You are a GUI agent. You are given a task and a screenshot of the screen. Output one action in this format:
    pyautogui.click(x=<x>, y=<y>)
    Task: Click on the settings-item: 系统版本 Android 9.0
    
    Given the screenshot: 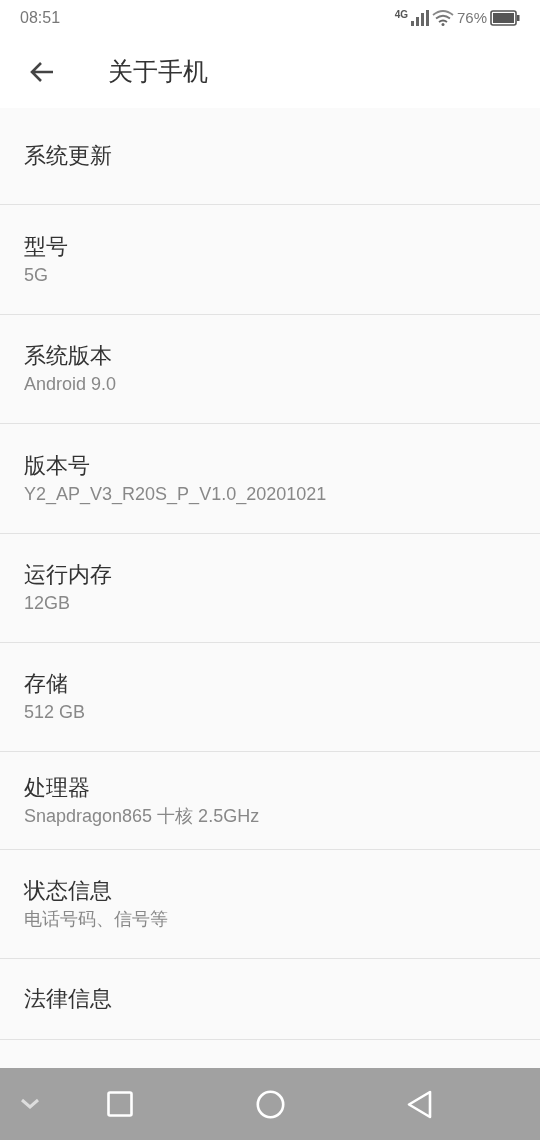 What is the action you would take?
    pyautogui.click(x=270, y=369)
    